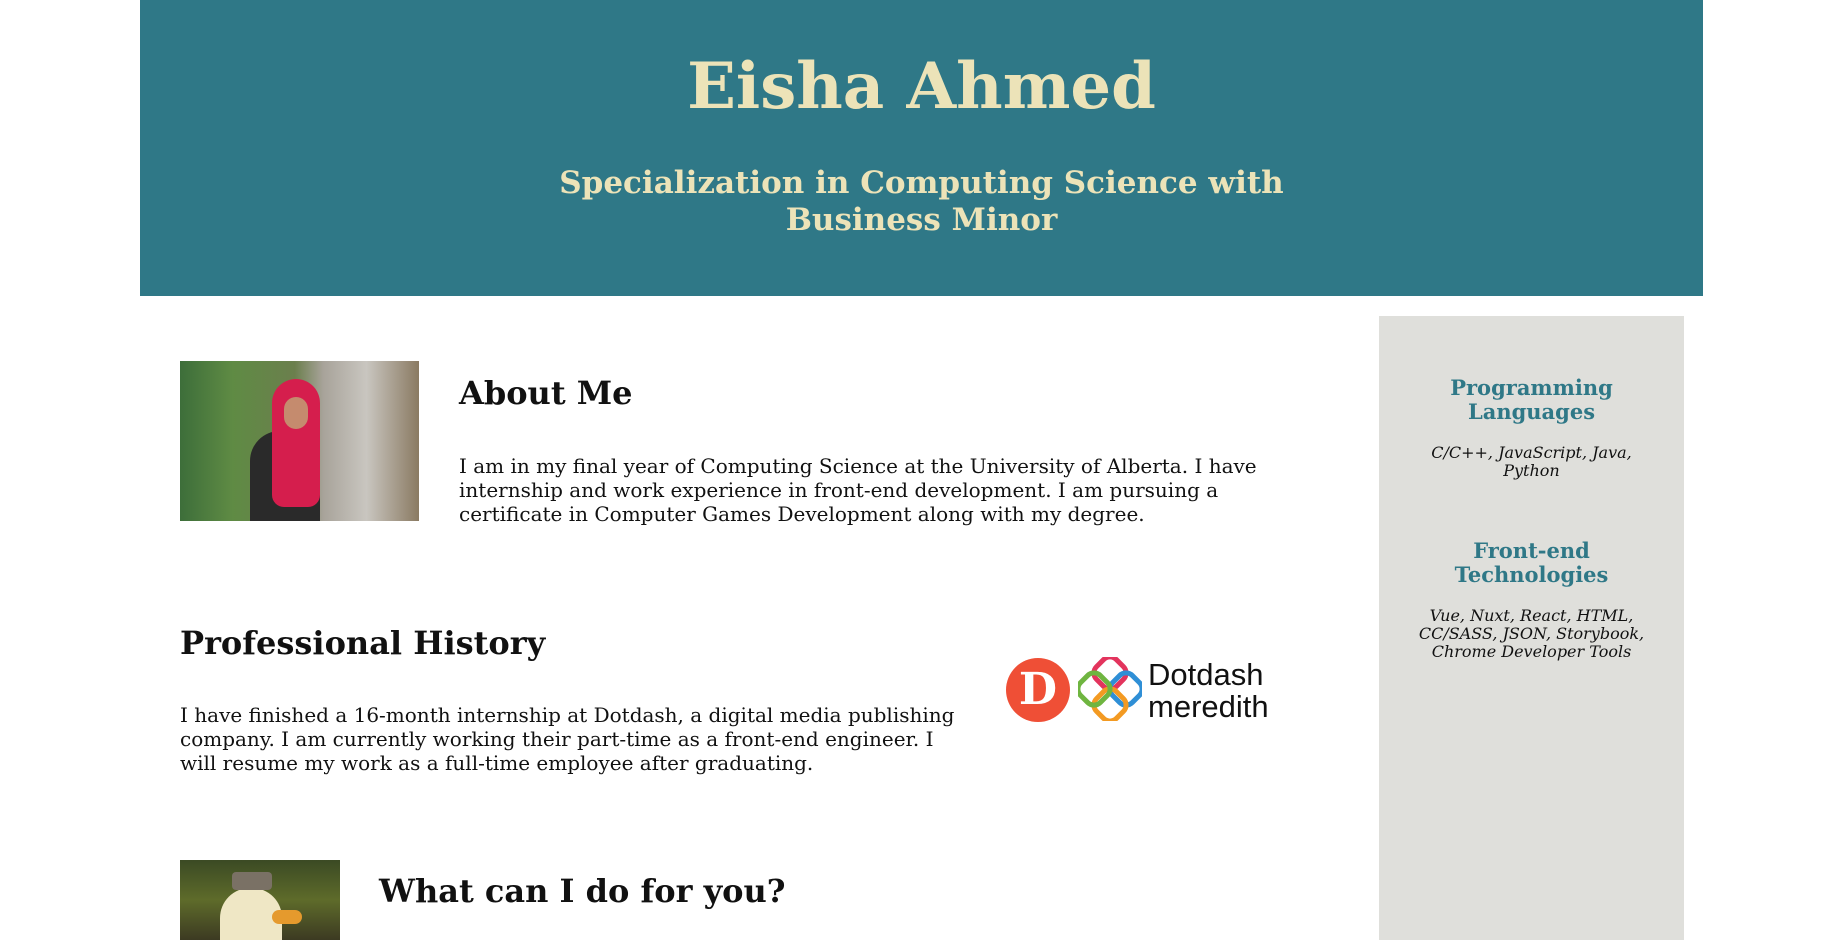 Image resolution: width=1839 pixels, height=940 pixels. Describe the element at coordinates (546, 393) in the screenshot. I see `about-heading: About Me` at that location.